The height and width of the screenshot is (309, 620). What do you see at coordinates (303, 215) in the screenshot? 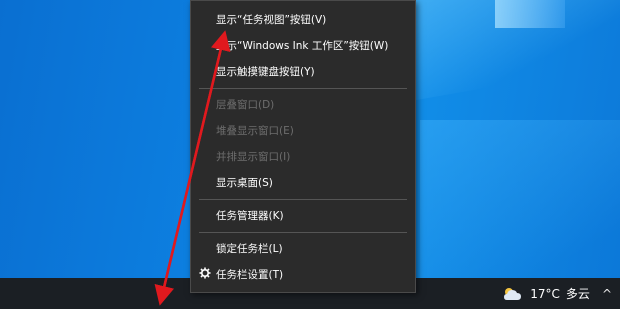
I see `menu-item-task-manager: 任务管理器(K)` at bounding box center [303, 215].